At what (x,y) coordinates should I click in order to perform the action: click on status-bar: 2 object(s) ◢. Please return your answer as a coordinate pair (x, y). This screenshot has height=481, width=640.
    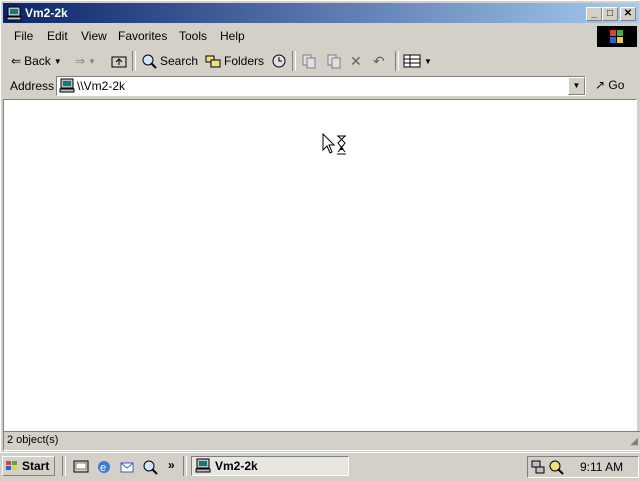
    Looking at the image, I should click on (321, 441).